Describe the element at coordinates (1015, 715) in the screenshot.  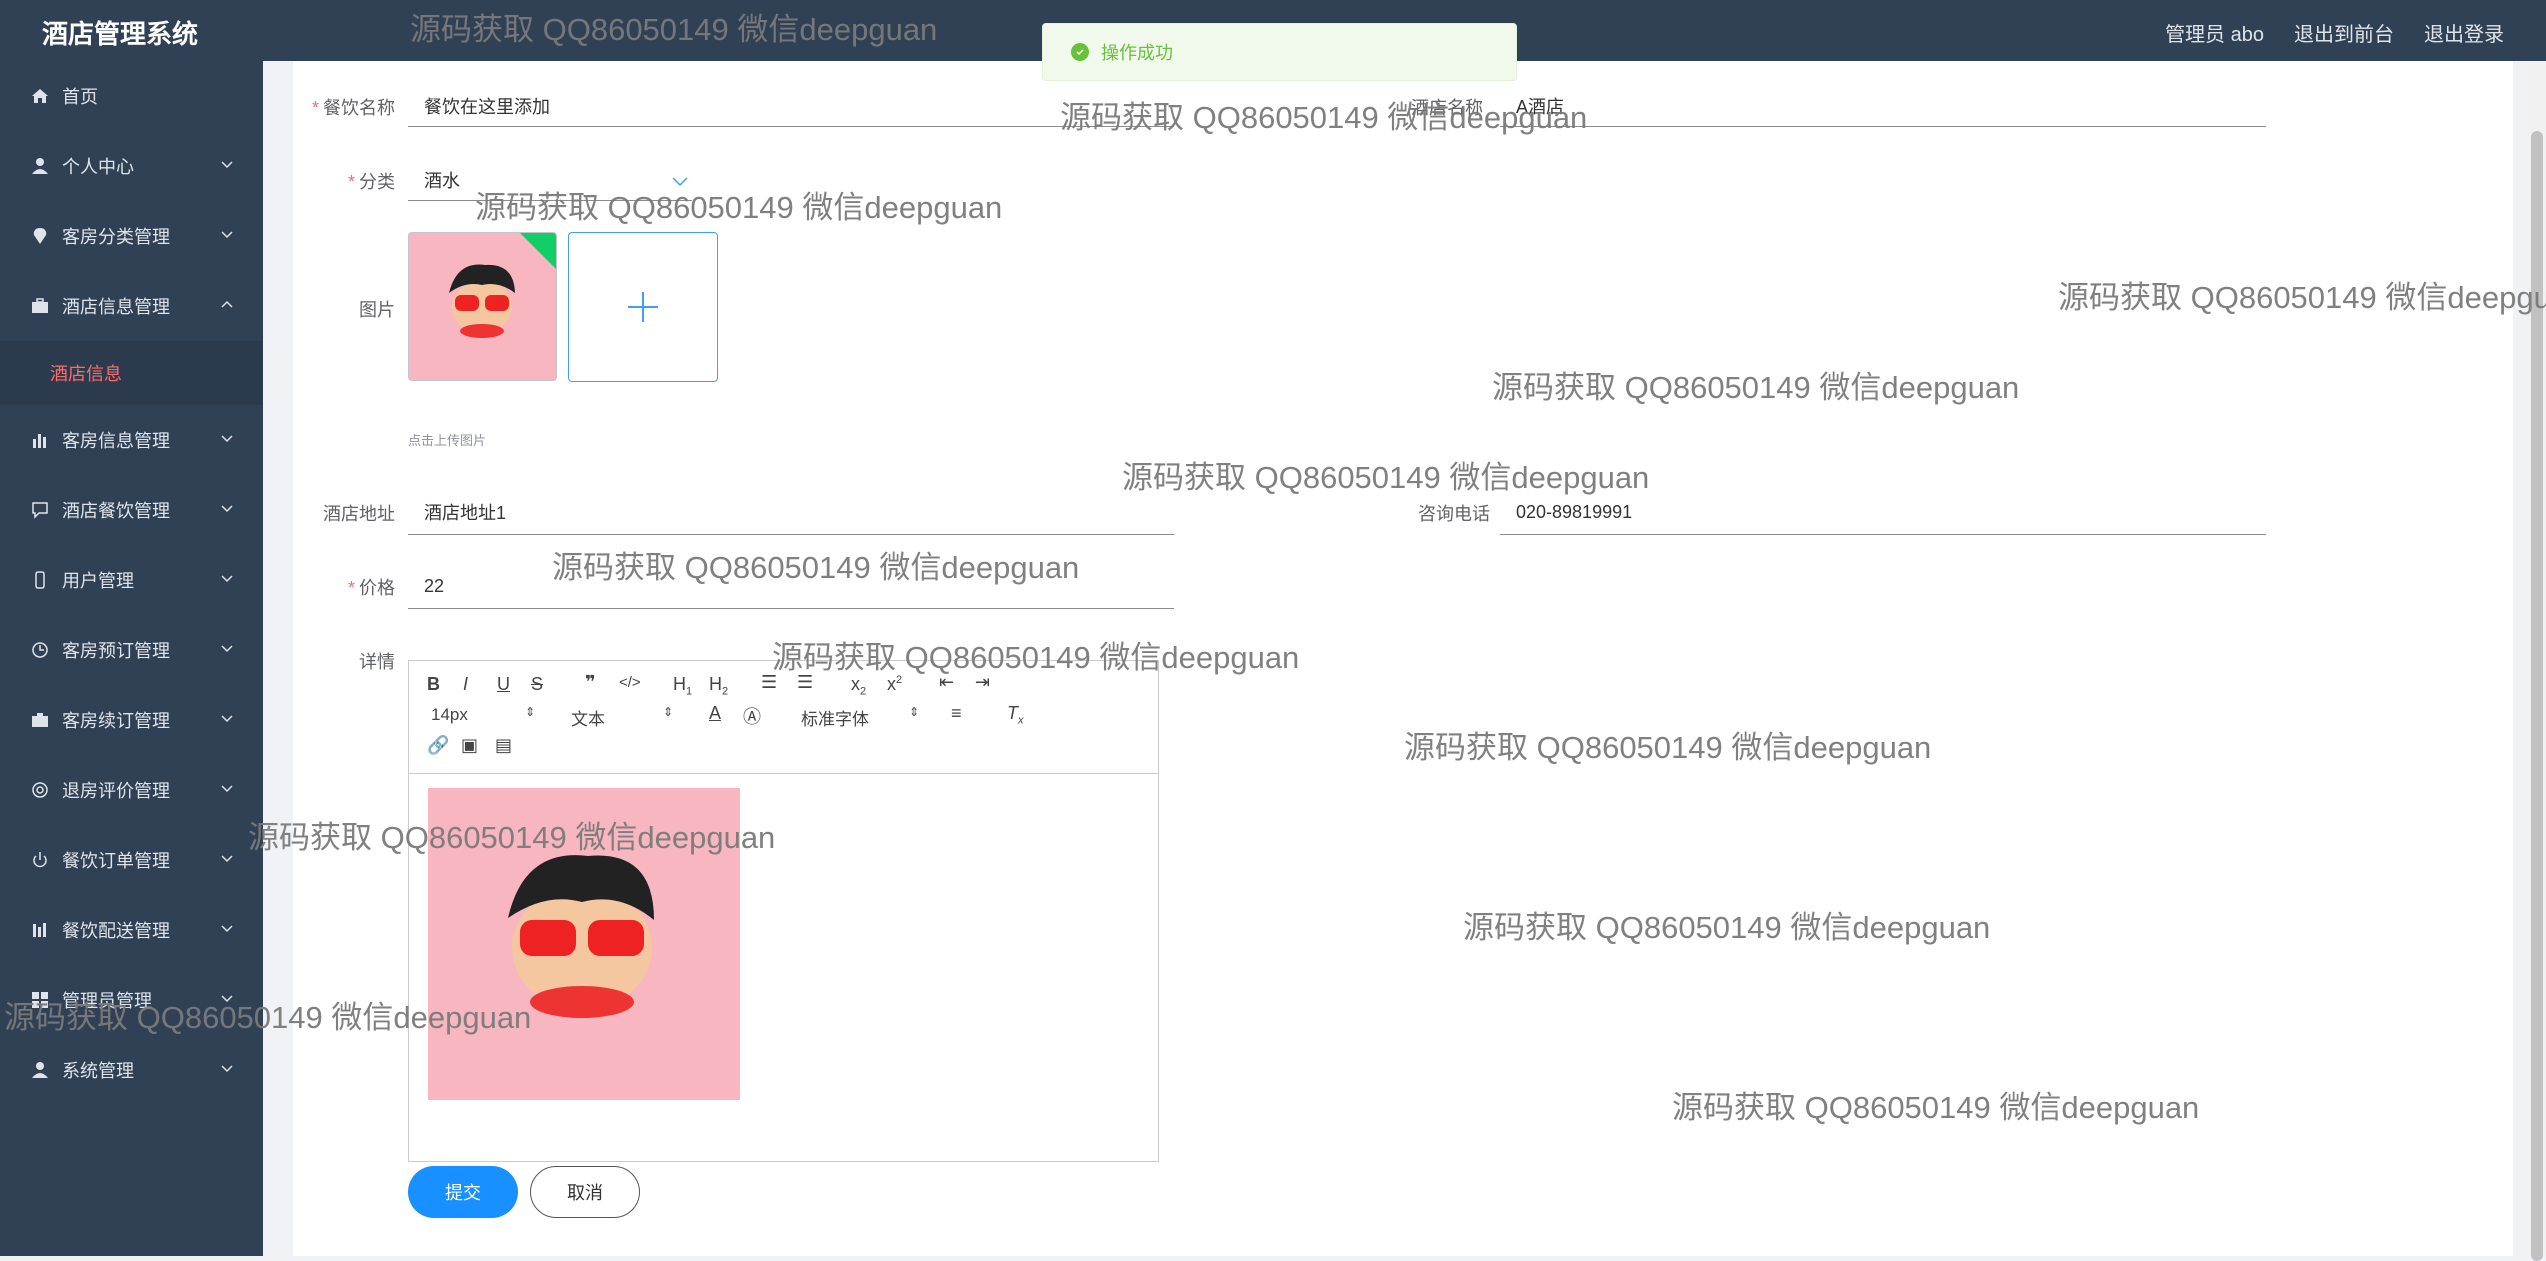
I see `clear-format-button: Tx` at that location.